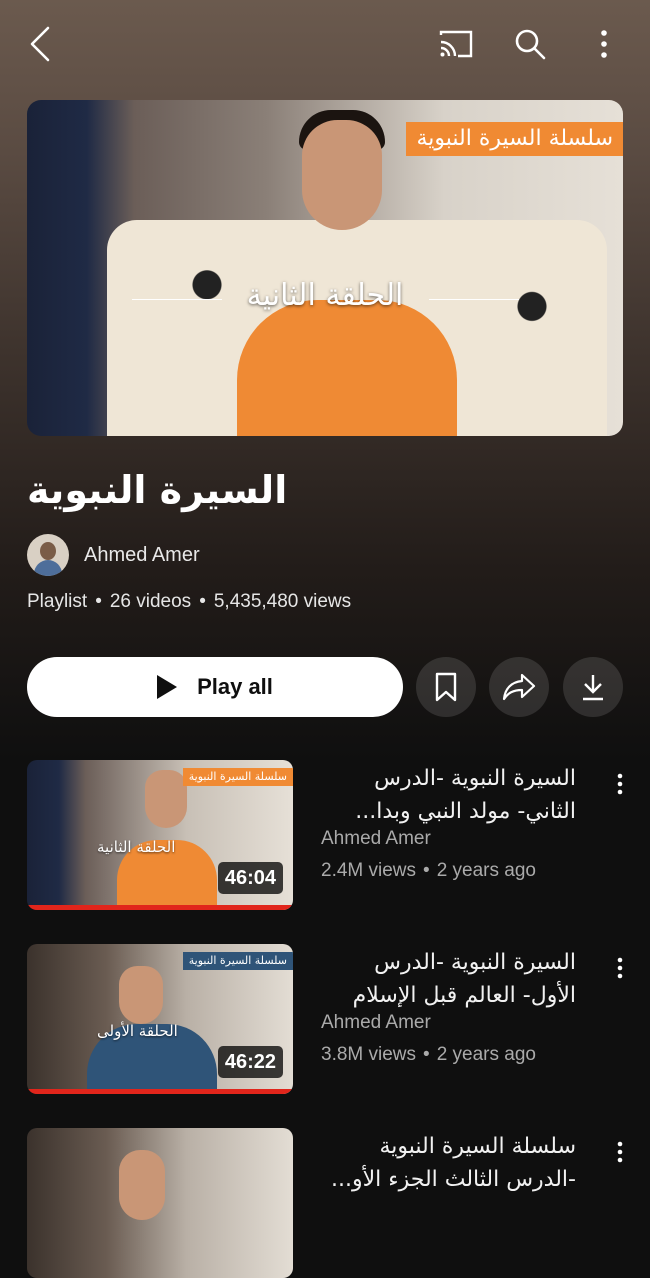 The width and height of the screenshot is (650, 1278). What do you see at coordinates (157, 490) in the screenshot?
I see `playlist-title: السيرة النبوية` at bounding box center [157, 490].